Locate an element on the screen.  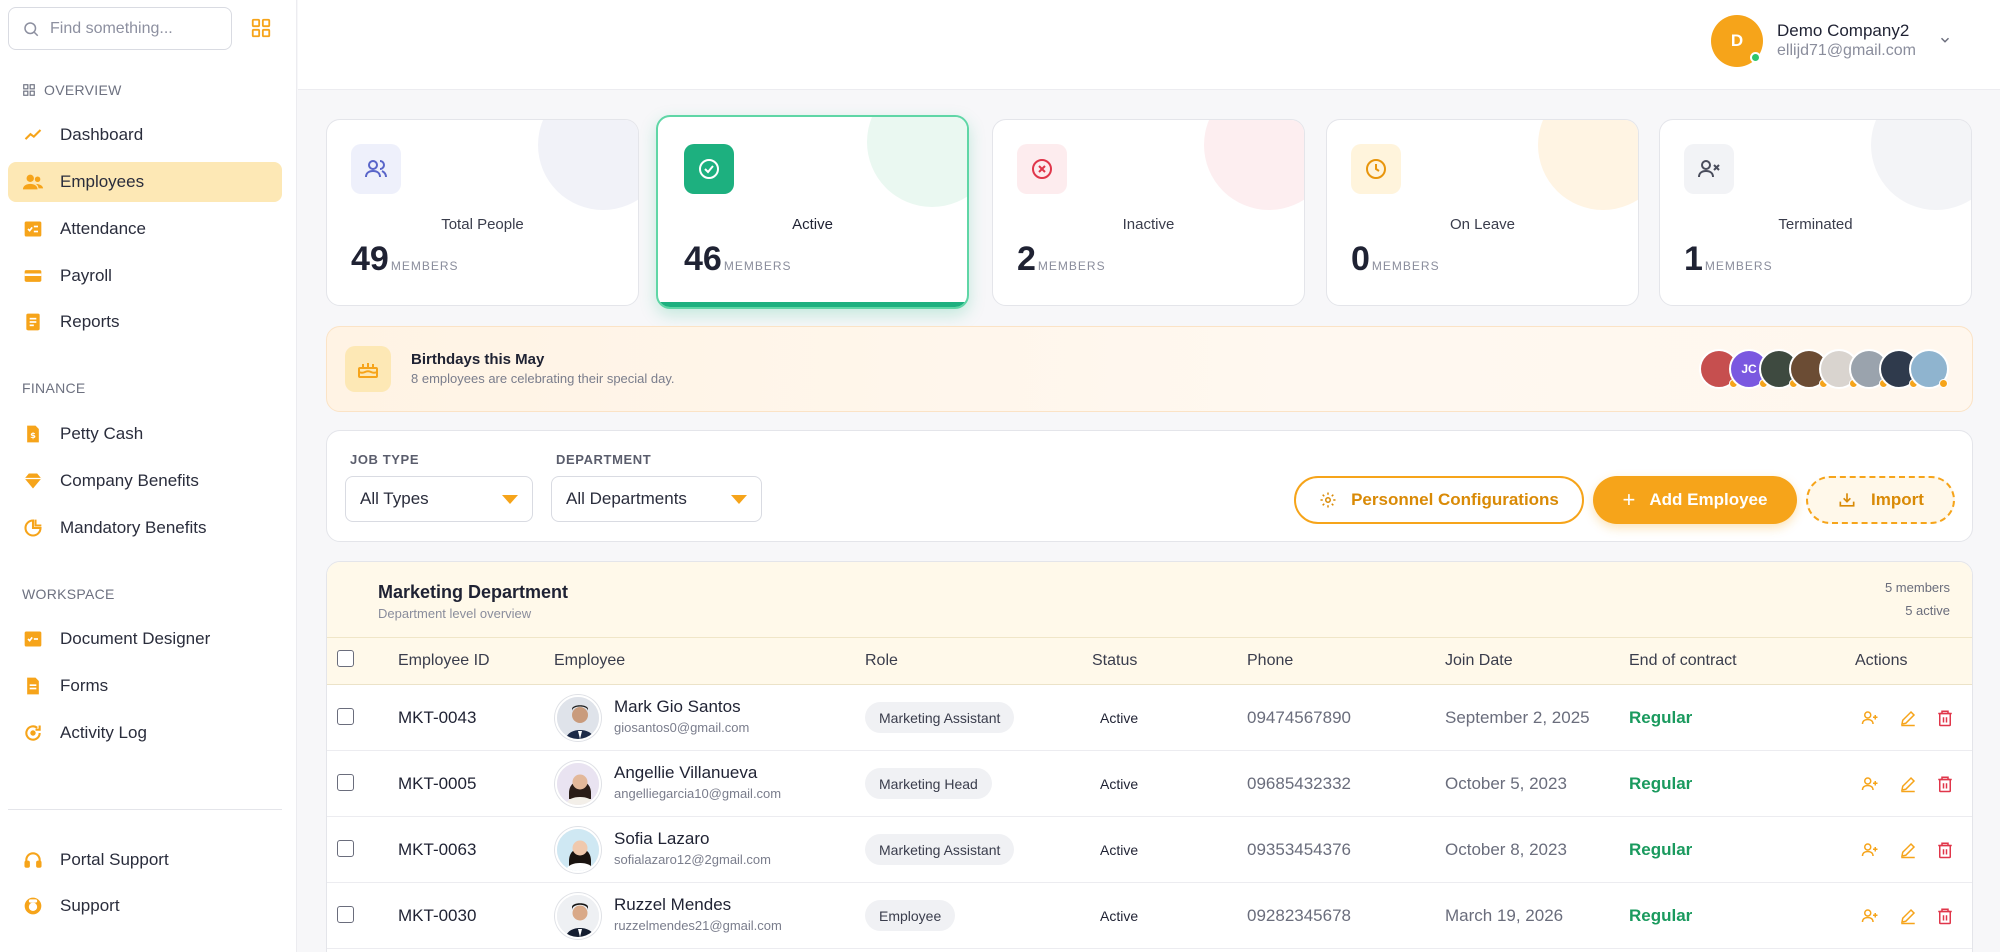
stat-card-active: Active 46 MEMBERS is located at coordinates (812, 212).